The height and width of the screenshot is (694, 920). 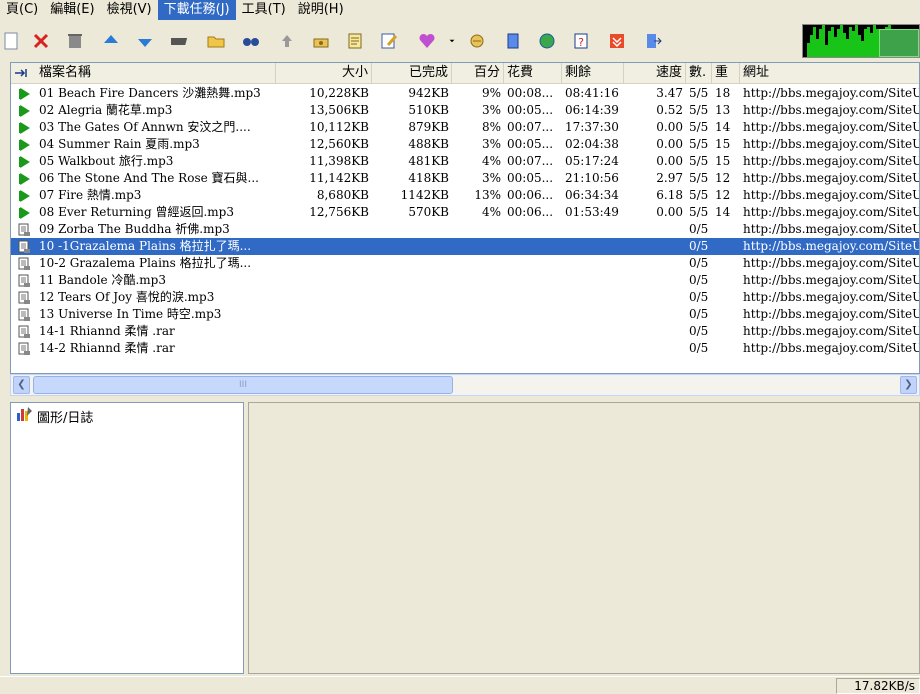 What do you see at coordinates (321, 10) in the screenshot?
I see `menu-item-5: 說明(H)` at bounding box center [321, 10].